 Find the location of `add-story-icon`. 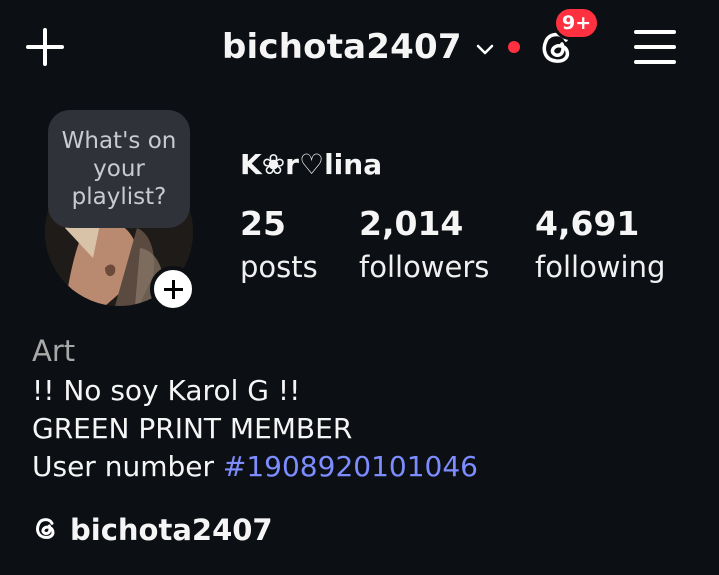

add-story-icon is located at coordinates (173, 289).